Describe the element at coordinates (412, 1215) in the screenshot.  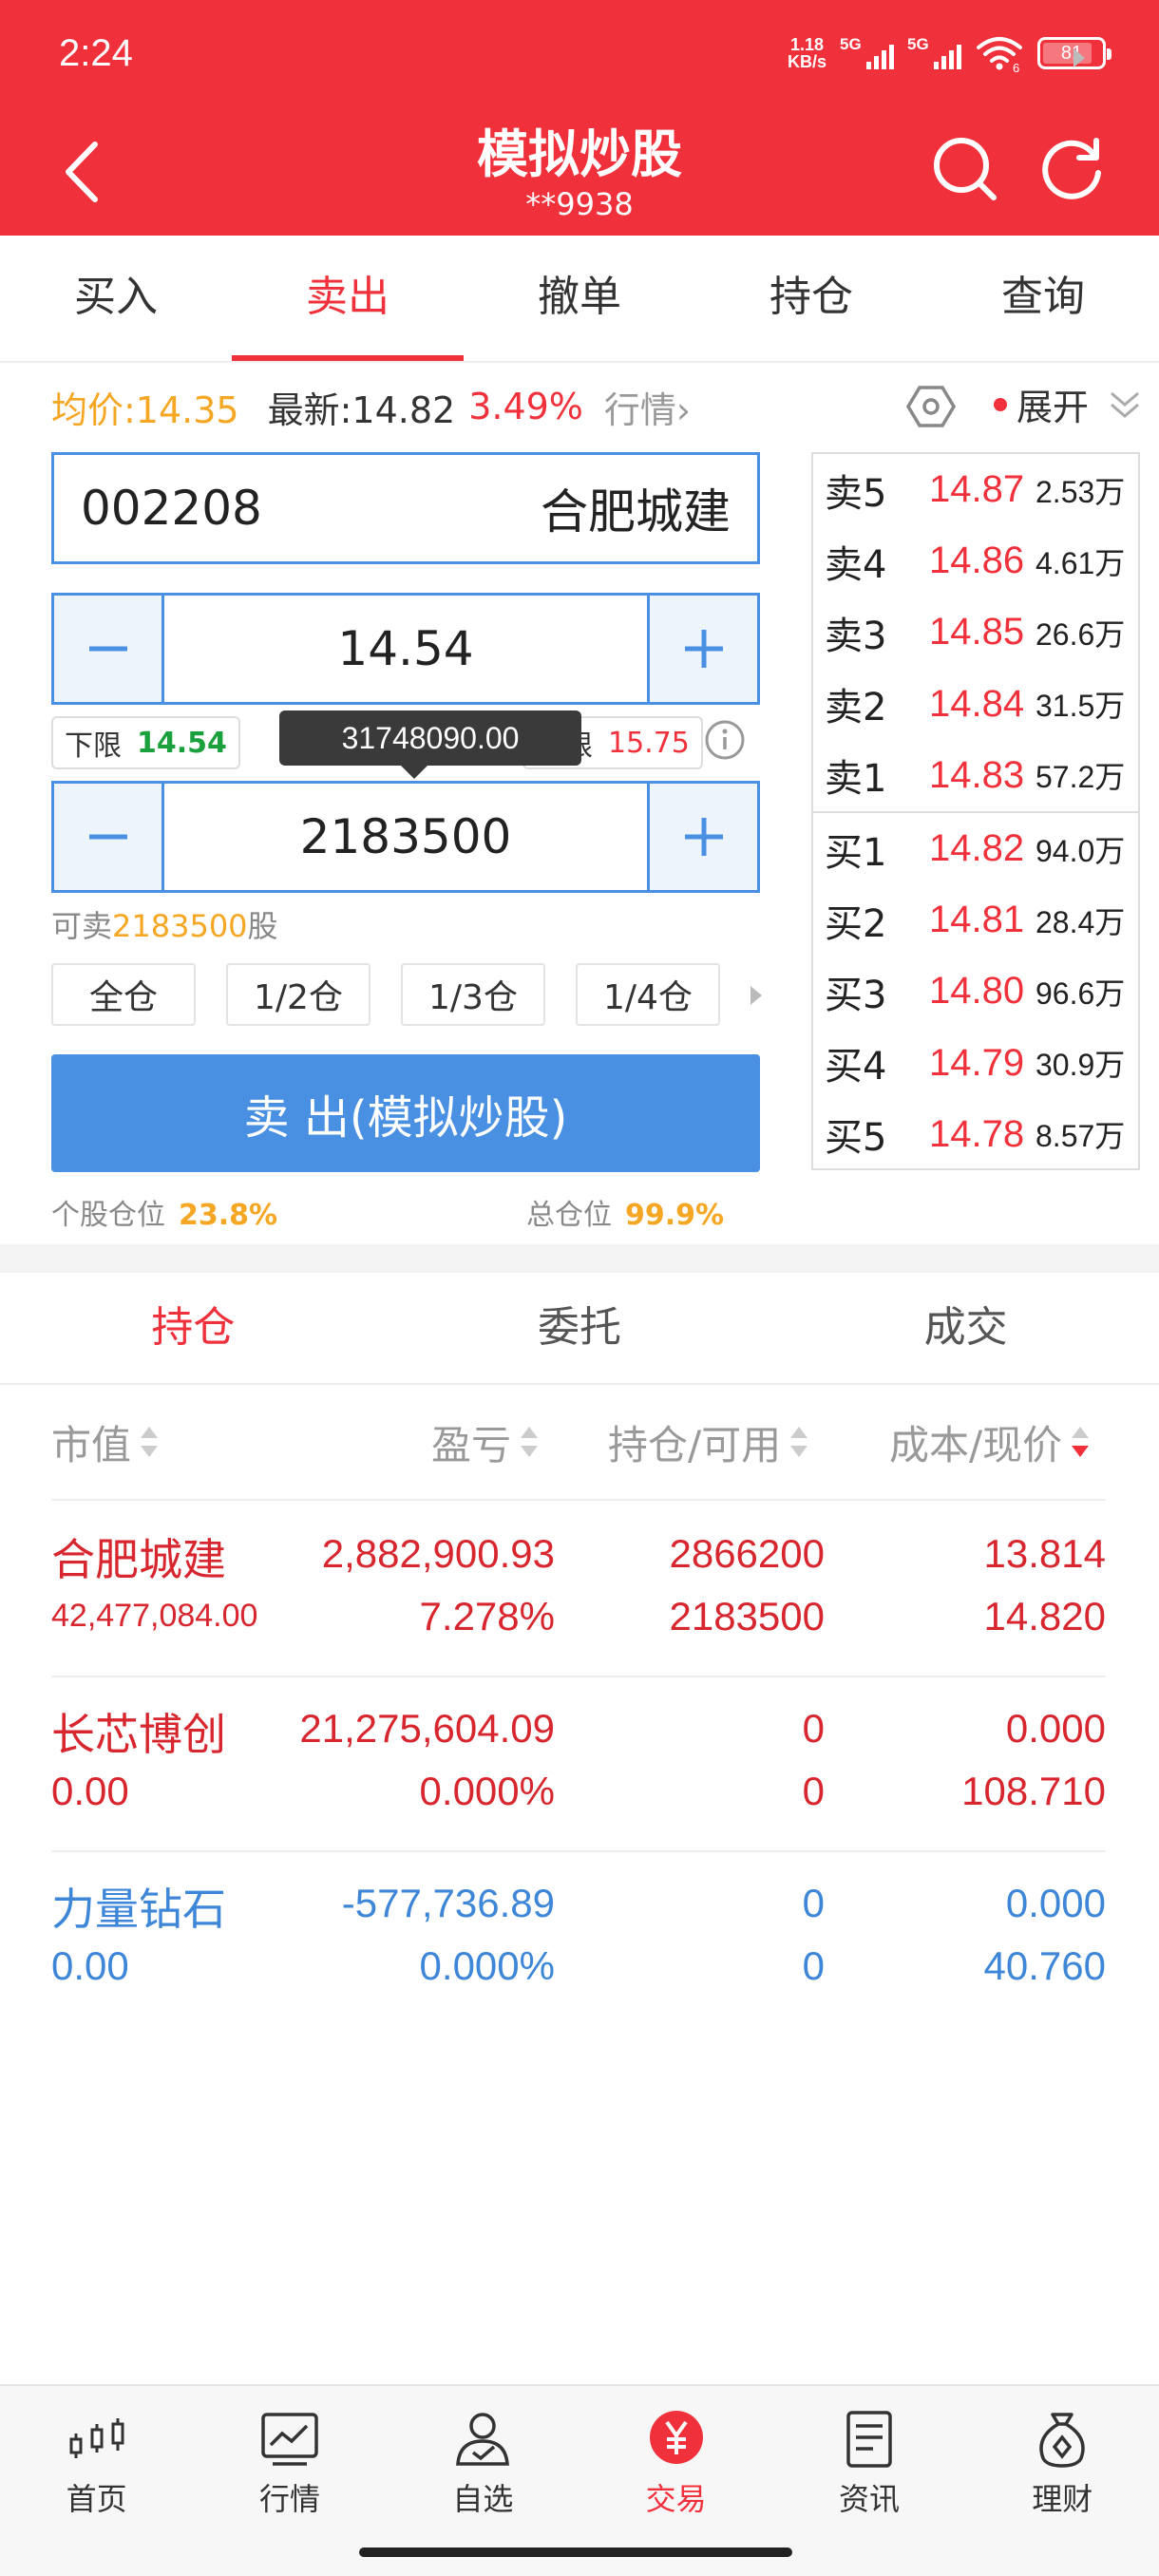
I see `position-summary: 个股仓位 23.8% 总仓位 99.9%` at that location.